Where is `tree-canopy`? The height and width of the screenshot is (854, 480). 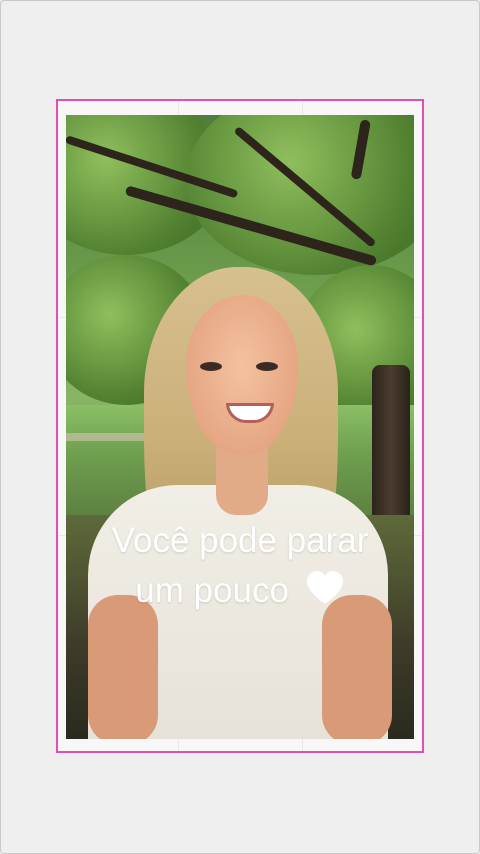
tree-canopy is located at coordinates (300, 195).